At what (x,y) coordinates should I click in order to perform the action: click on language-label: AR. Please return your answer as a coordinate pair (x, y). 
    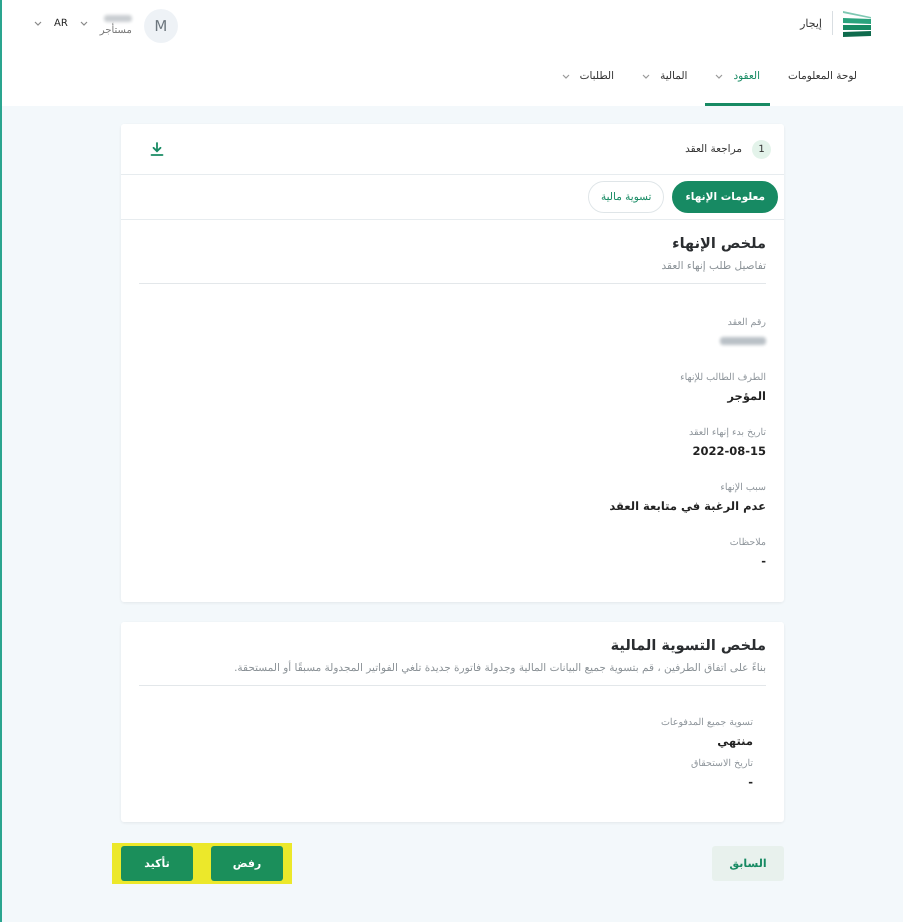
    Looking at the image, I should click on (61, 23).